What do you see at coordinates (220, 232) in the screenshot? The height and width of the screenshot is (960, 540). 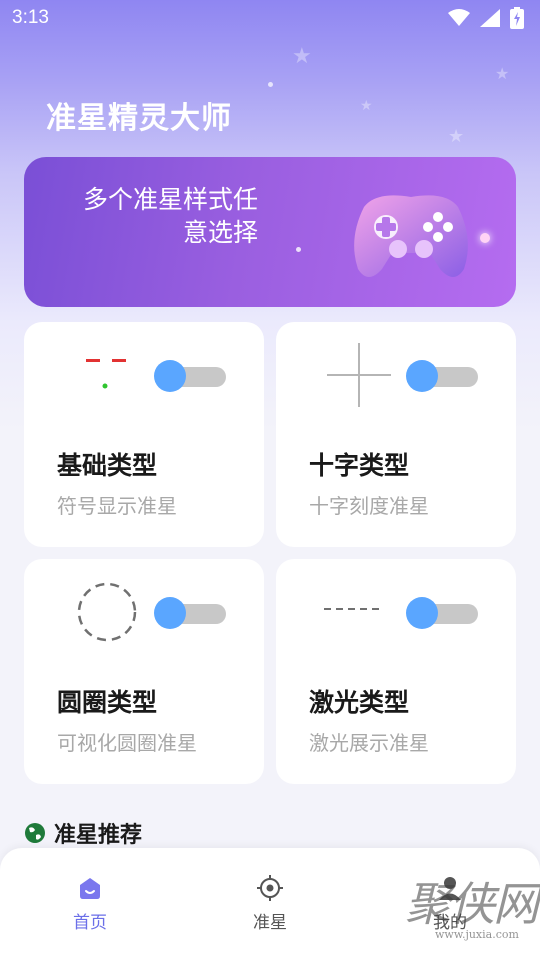 I see `banner-line-2: 意选择` at bounding box center [220, 232].